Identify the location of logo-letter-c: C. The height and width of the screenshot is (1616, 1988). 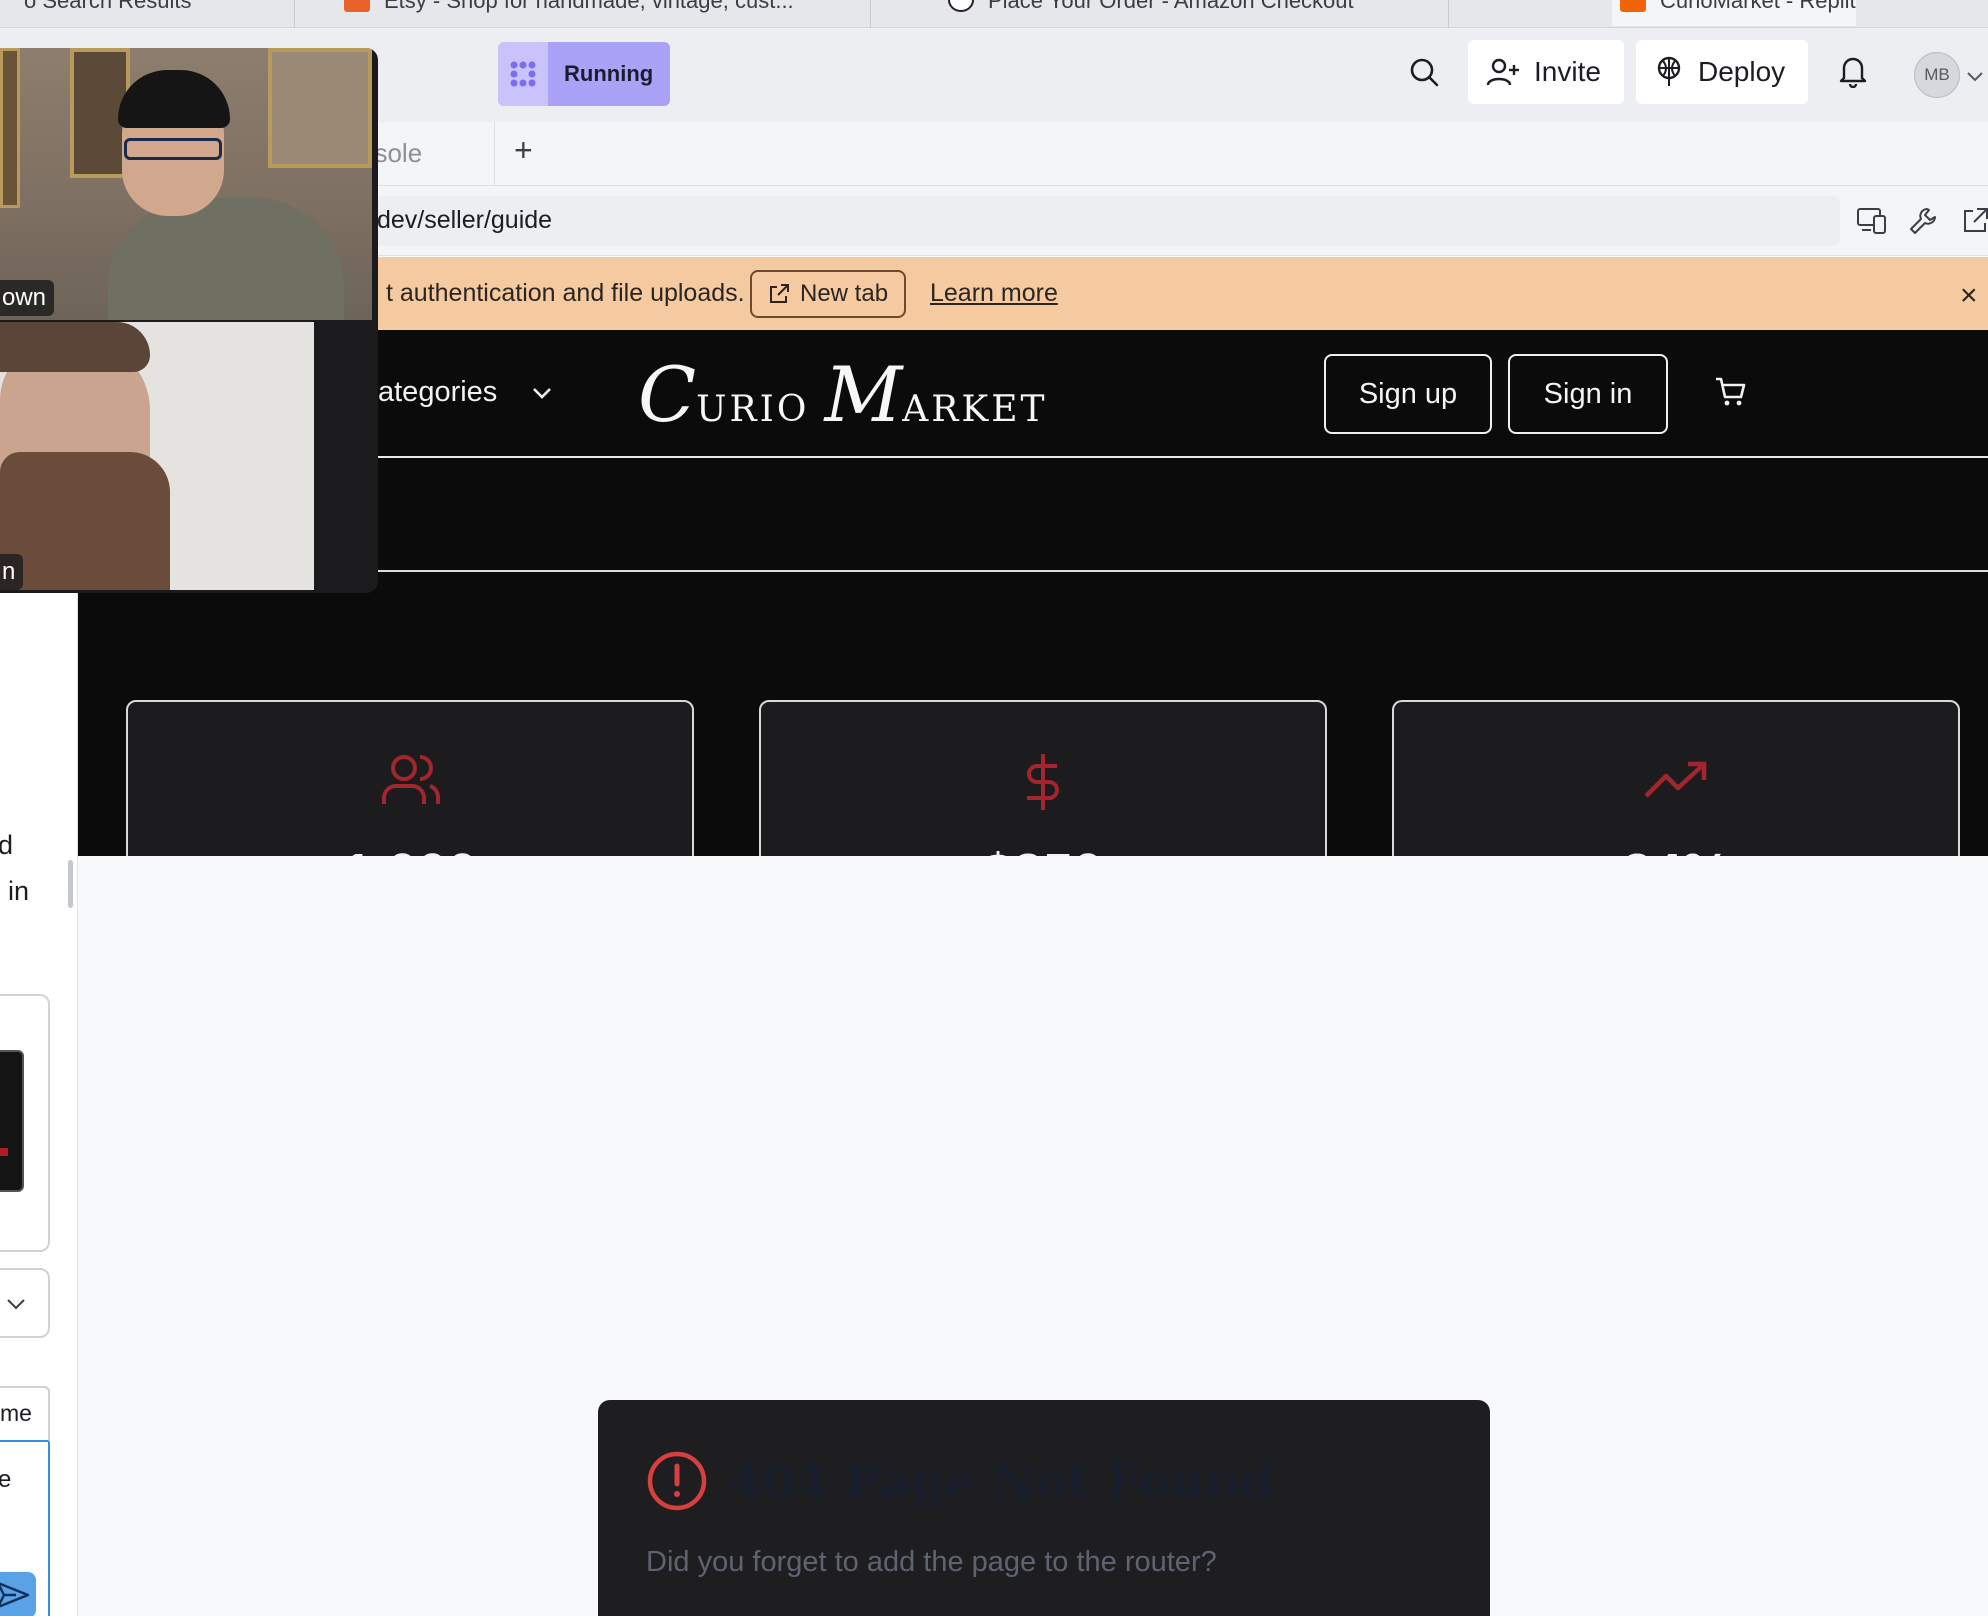
(667, 394).